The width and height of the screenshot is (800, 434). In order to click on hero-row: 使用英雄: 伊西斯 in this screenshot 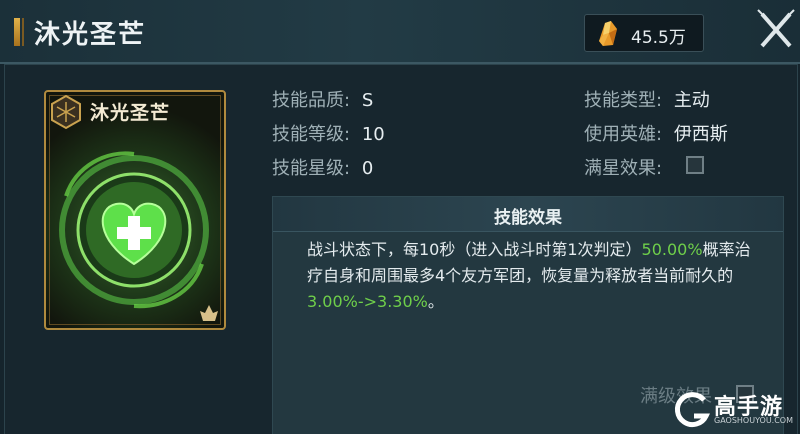, I will do `click(656, 133)`.